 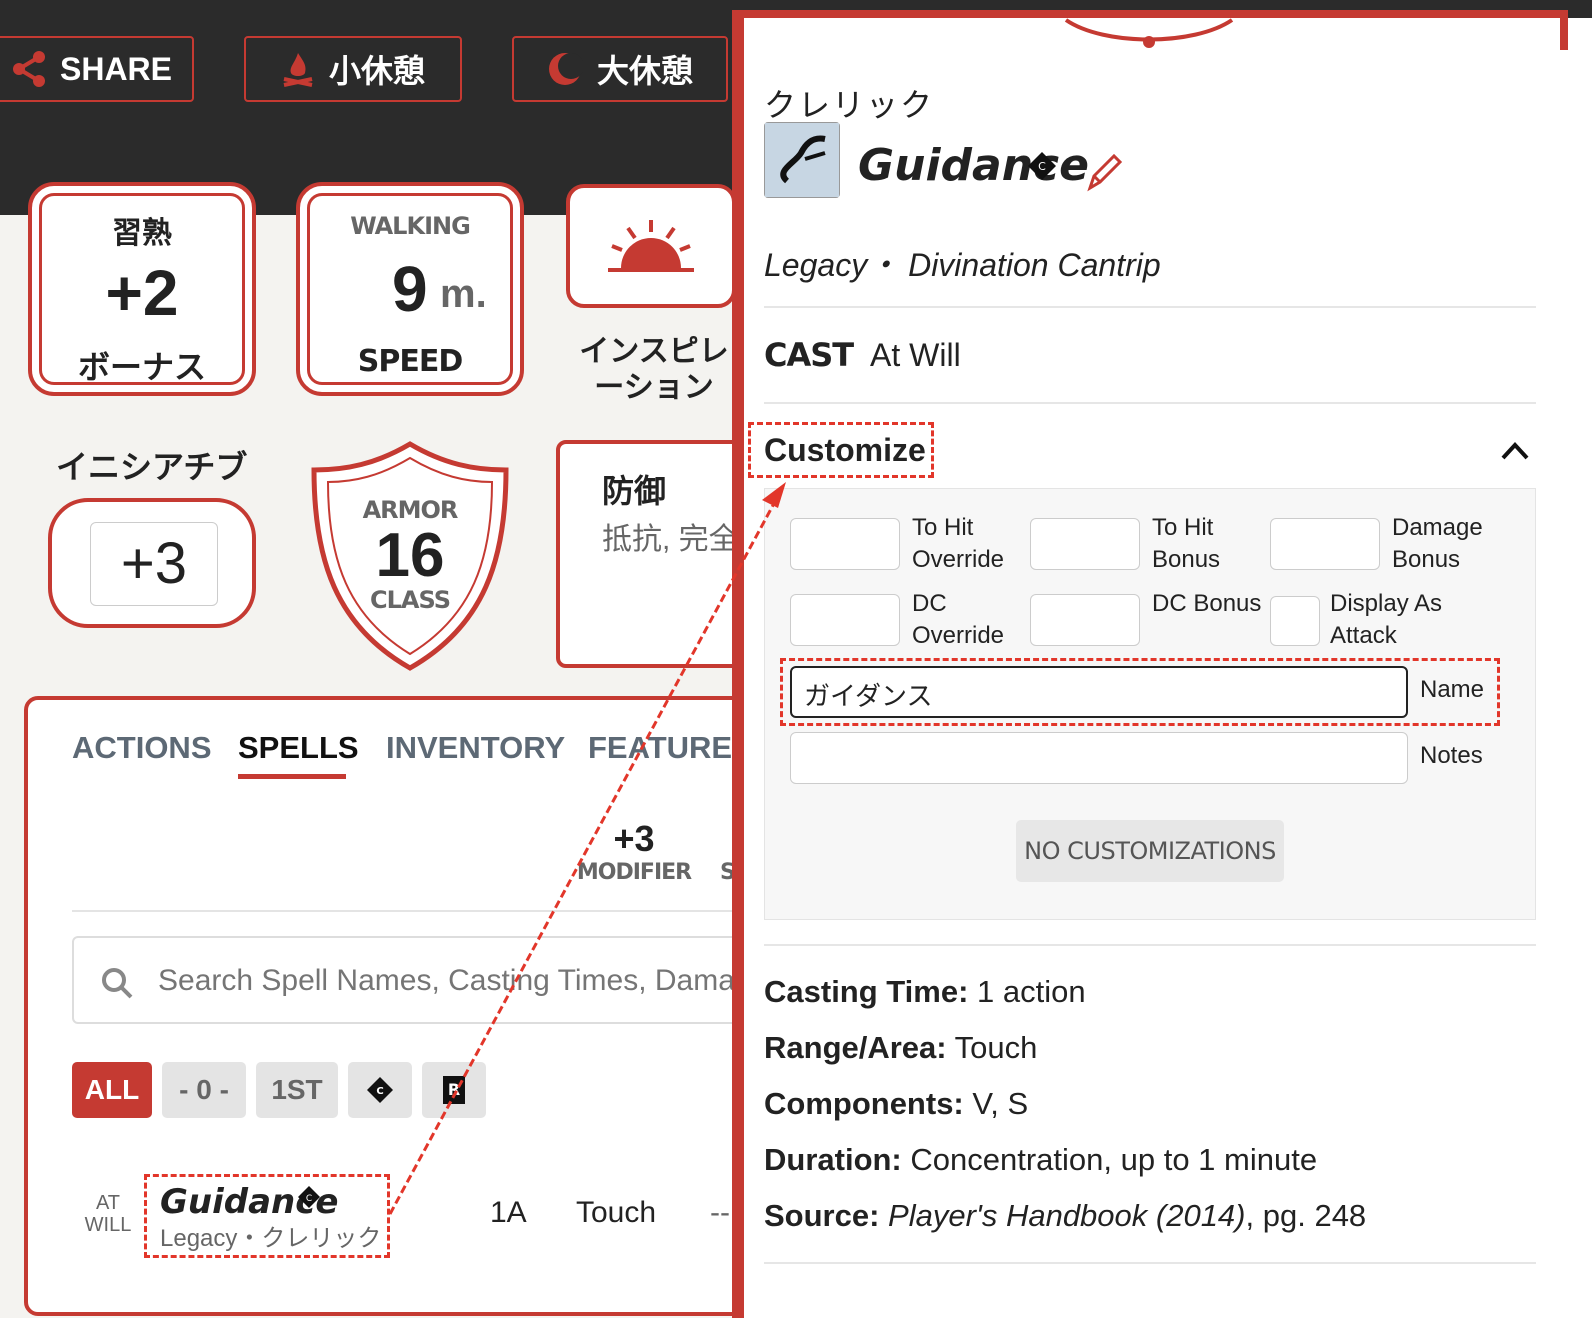 What do you see at coordinates (915, 355) in the screenshot?
I see `cast-value: At Will` at bounding box center [915, 355].